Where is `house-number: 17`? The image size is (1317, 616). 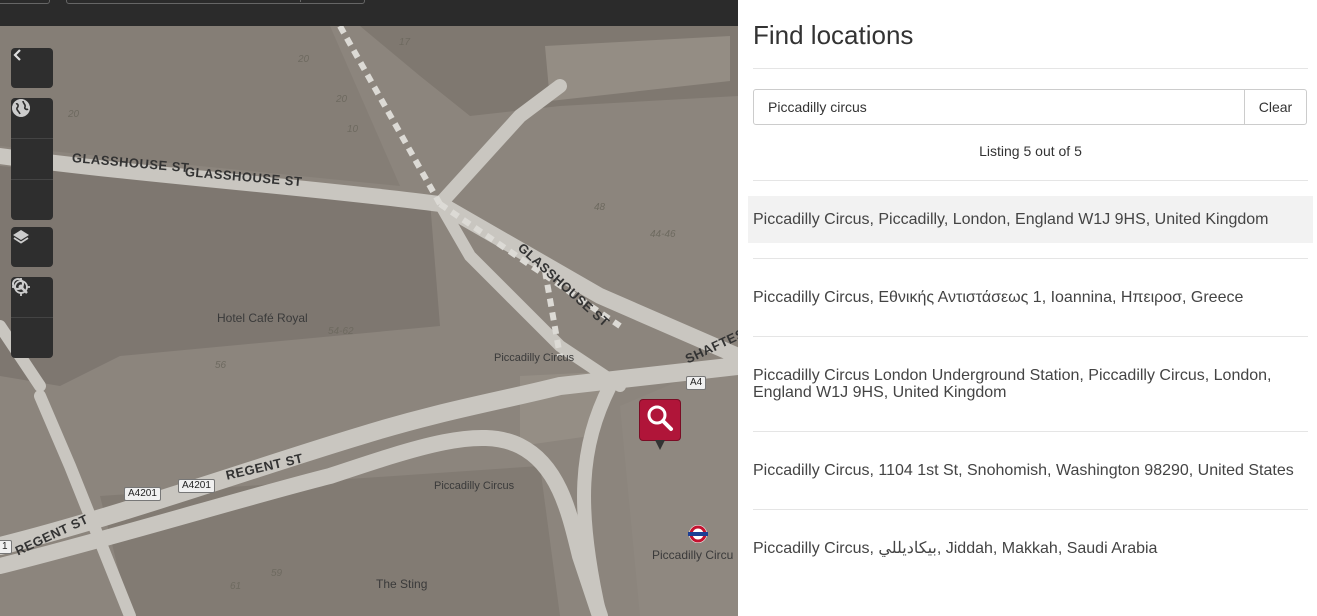 house-number: 17 is located at coordinates (405, 42).